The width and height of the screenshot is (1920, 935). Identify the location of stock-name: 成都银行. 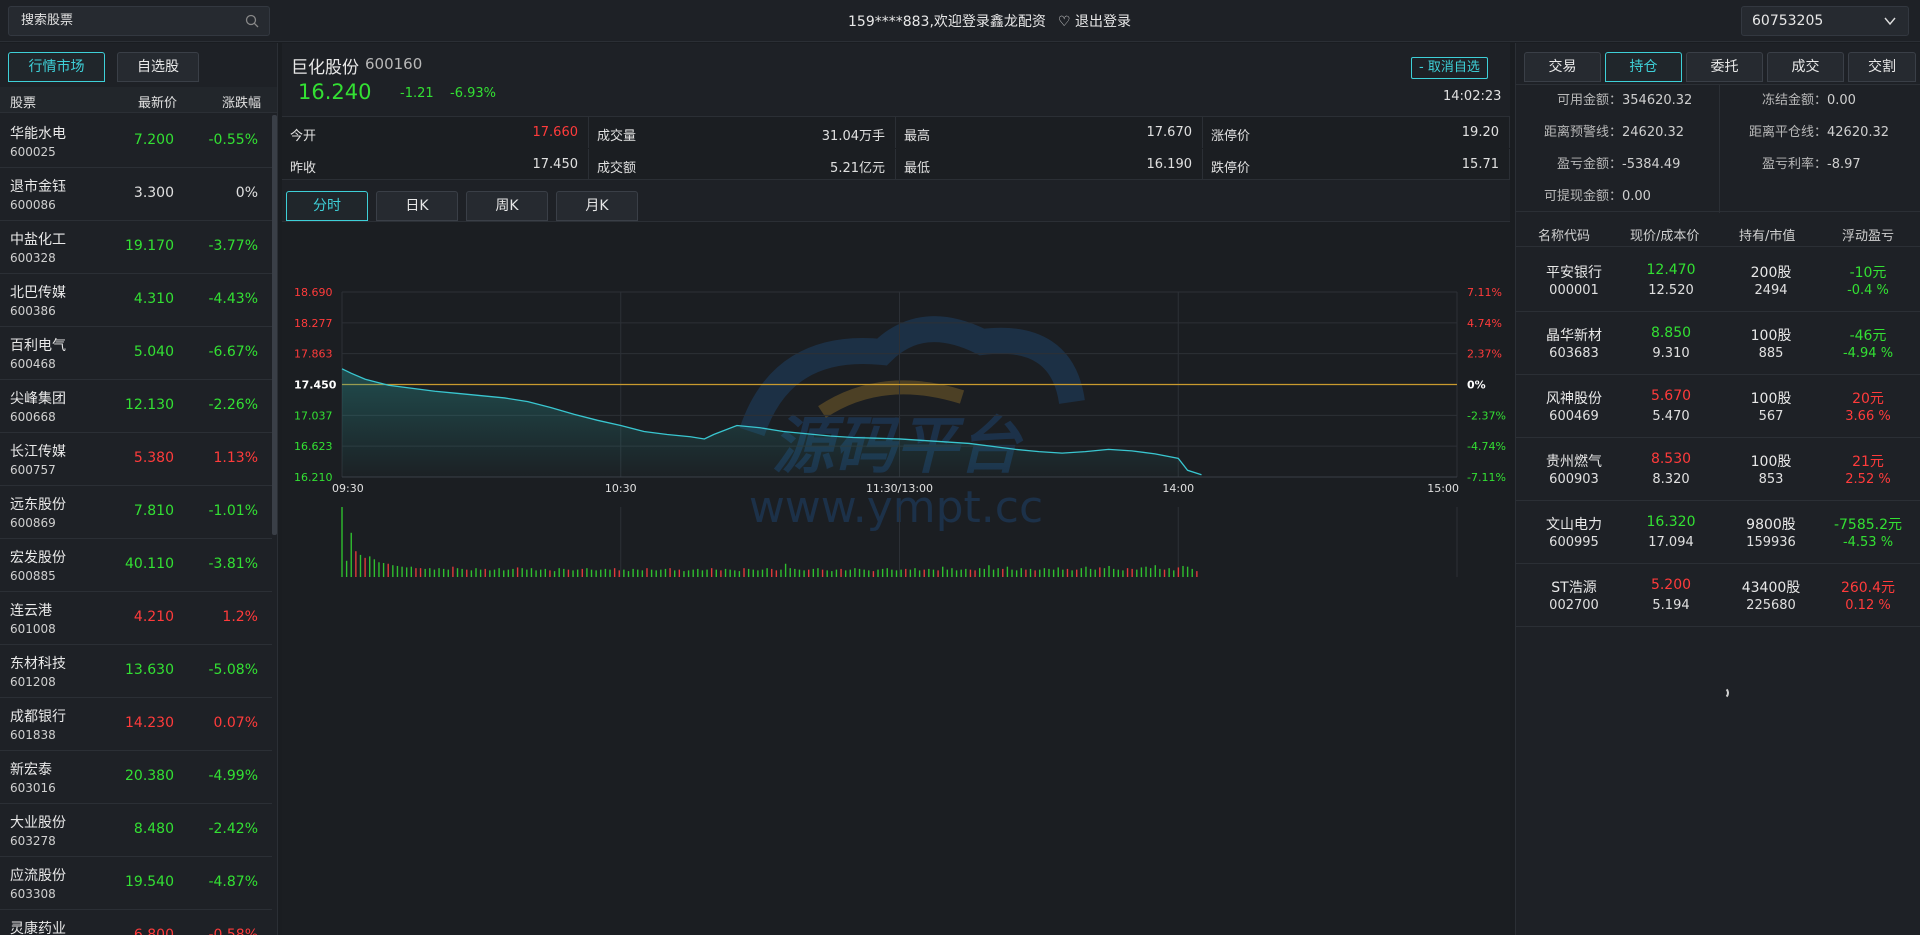
(38, 717).